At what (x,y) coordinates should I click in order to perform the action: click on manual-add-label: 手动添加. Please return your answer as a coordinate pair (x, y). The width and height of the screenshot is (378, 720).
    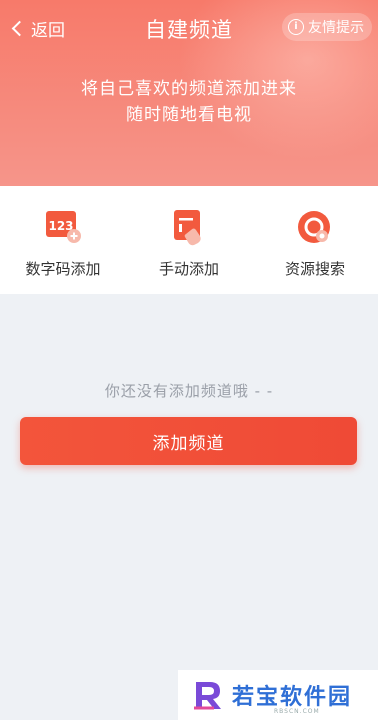
    Looking at the image, I should click on (188, 269).